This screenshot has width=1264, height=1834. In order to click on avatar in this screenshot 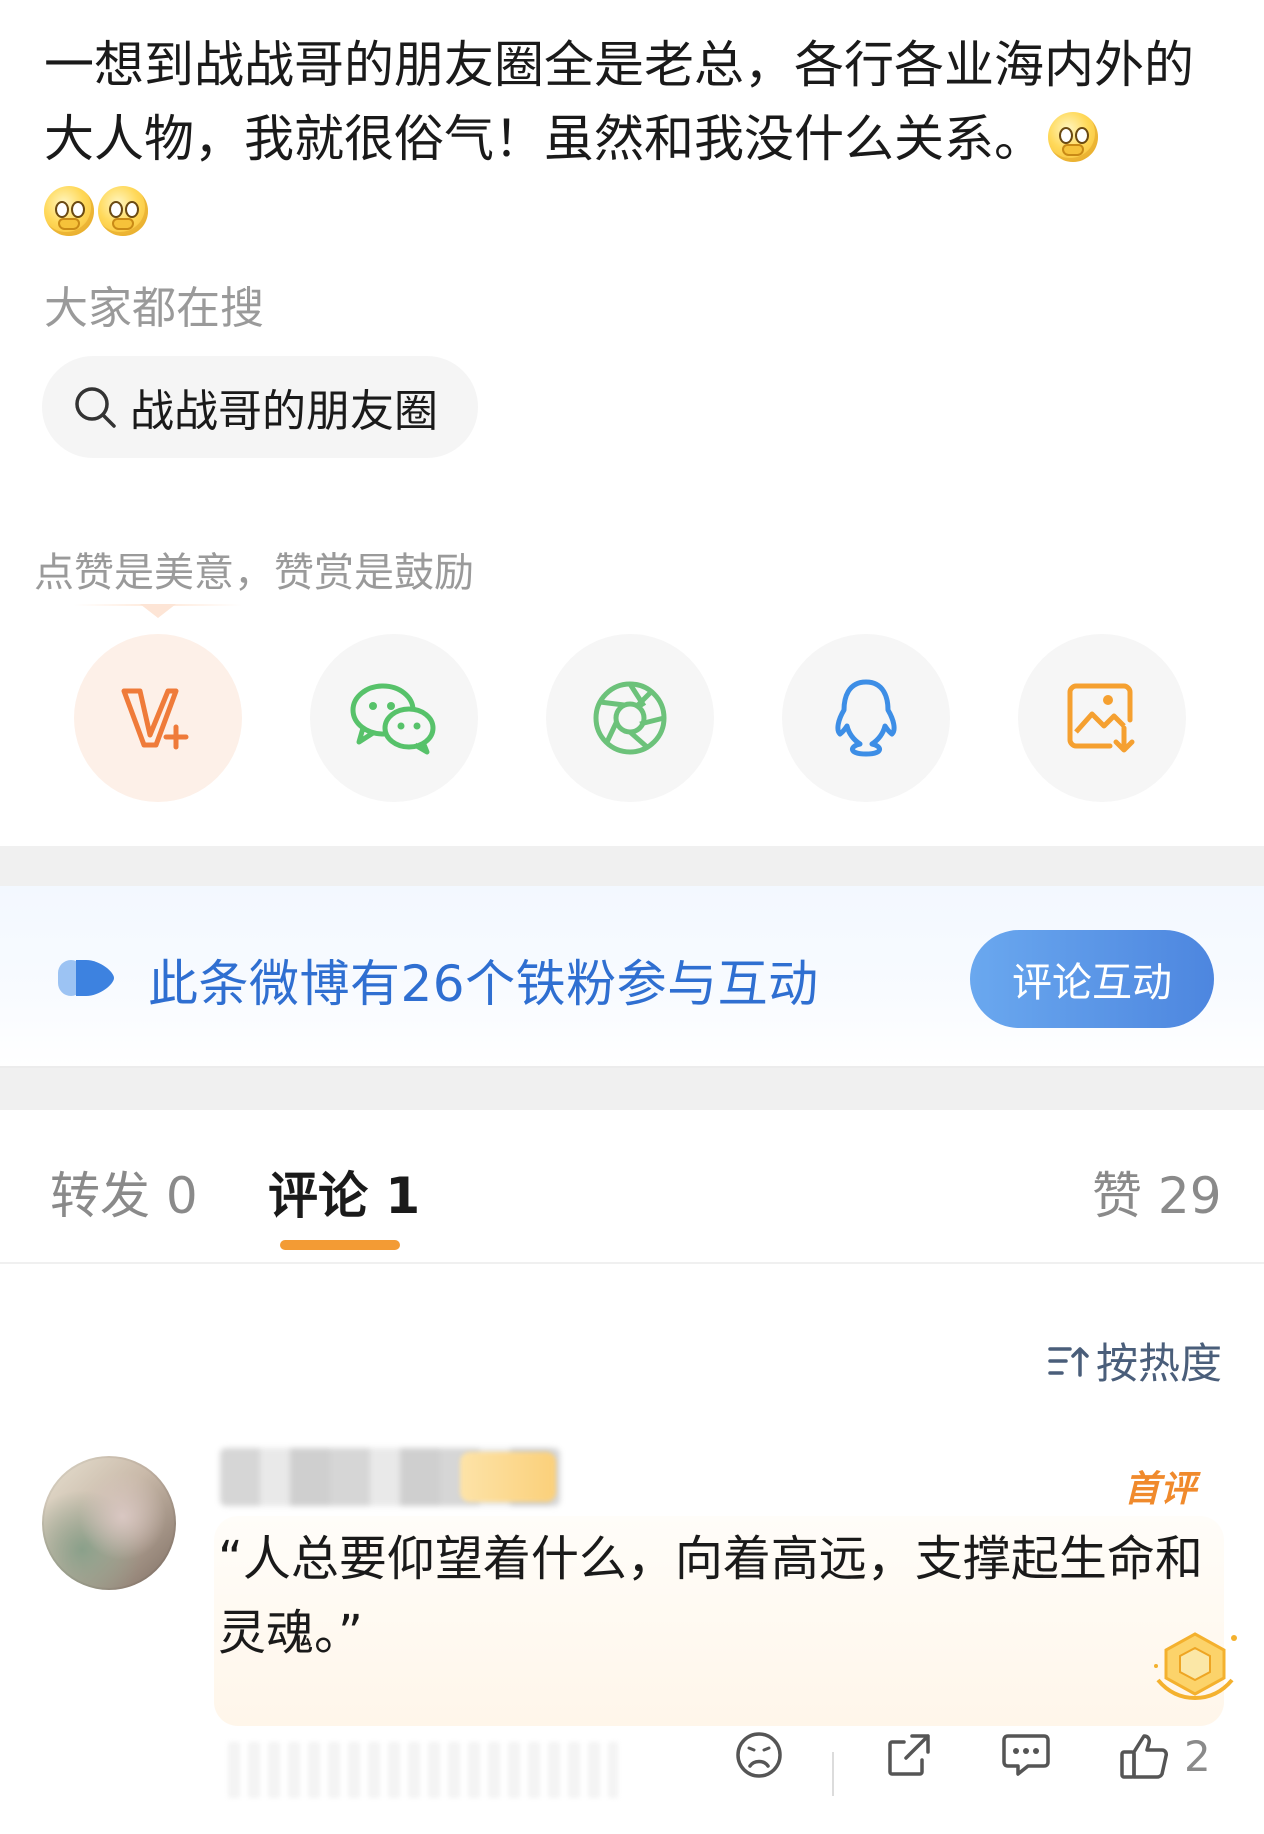, I will do `click(109, 1523)`.